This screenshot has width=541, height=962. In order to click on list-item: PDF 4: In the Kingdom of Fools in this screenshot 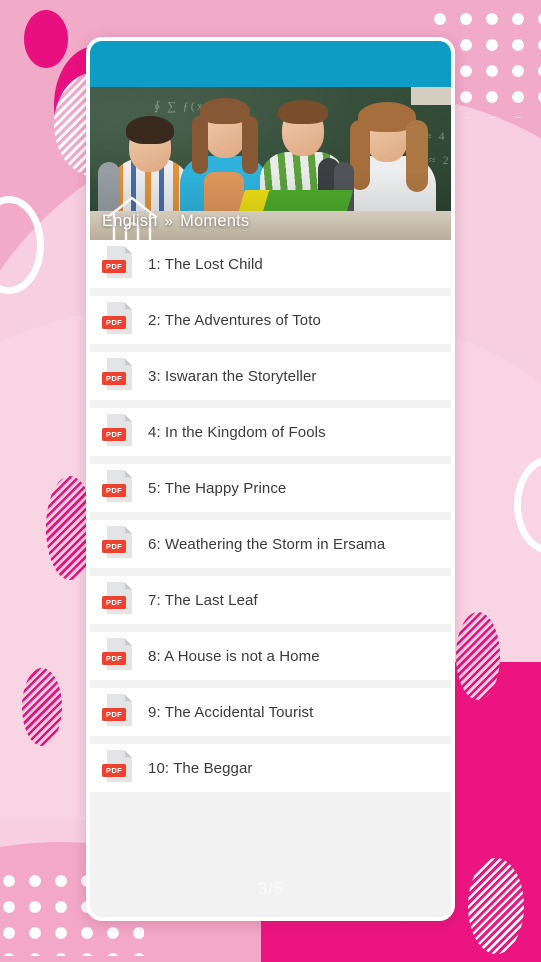, I will do `click(270, 432)`.